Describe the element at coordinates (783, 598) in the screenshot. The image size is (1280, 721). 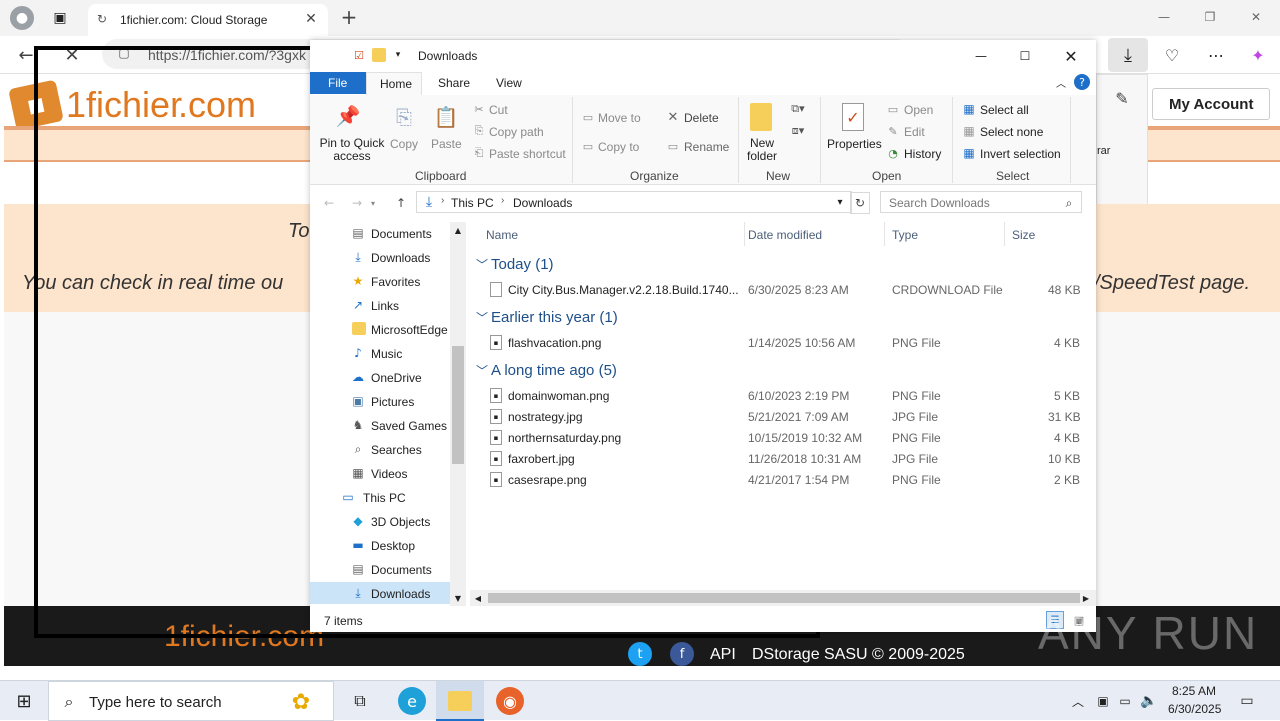
I see `horizontal-scrollbar: ◀ ▶` at that location.